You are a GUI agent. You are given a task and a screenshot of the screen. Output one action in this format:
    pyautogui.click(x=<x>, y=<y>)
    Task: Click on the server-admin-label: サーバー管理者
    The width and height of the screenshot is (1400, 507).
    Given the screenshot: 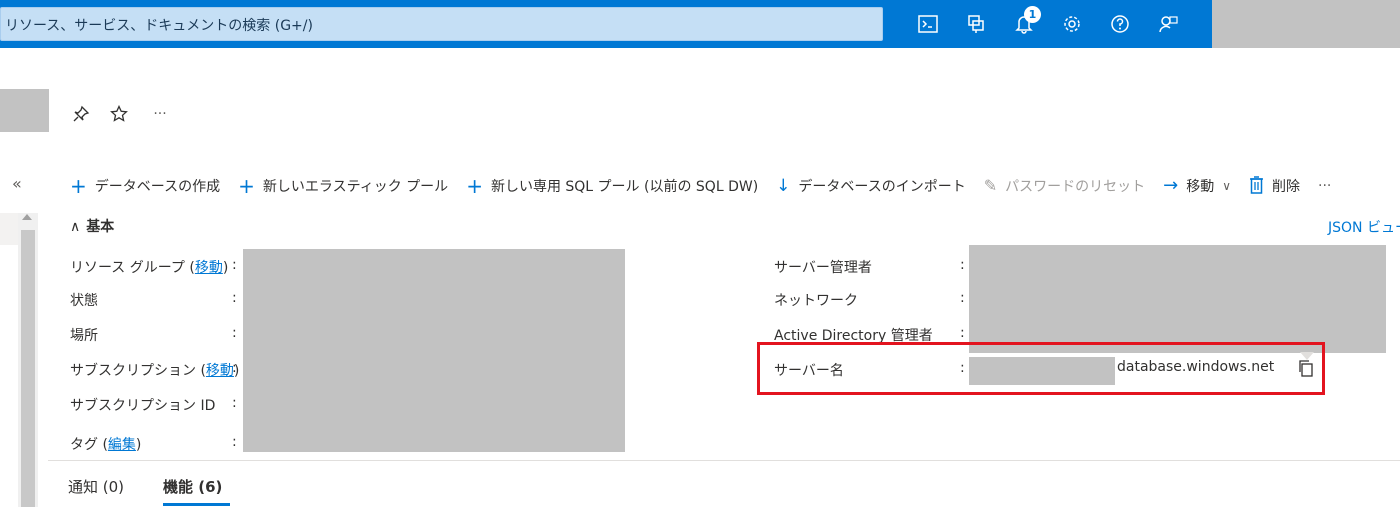 What is the action you would take?
    pyautogui.click(x=823, y=268)
    